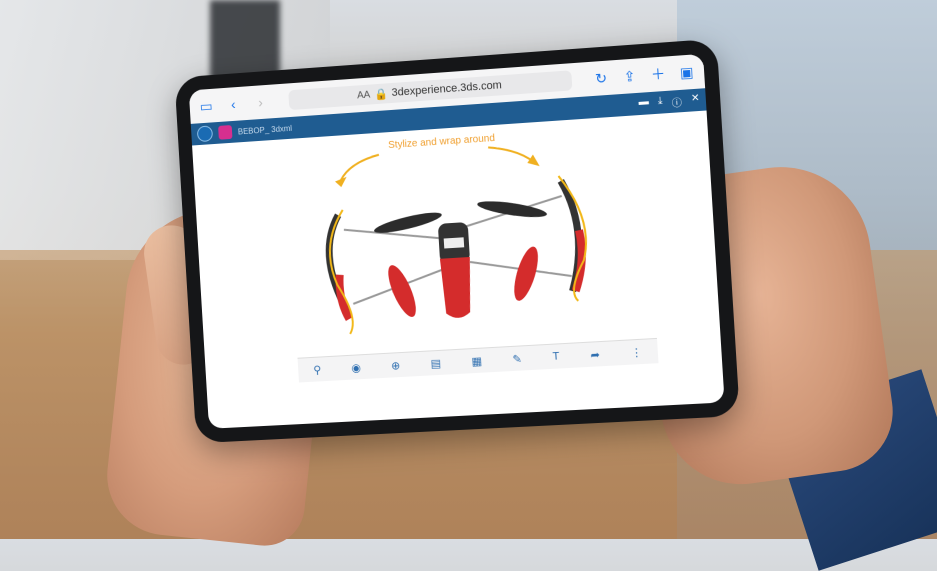 The image size is (937, 571). Describe the element at coordinates (643, 104) in the screenshot. I see `chat-icon: ▬` at that location.